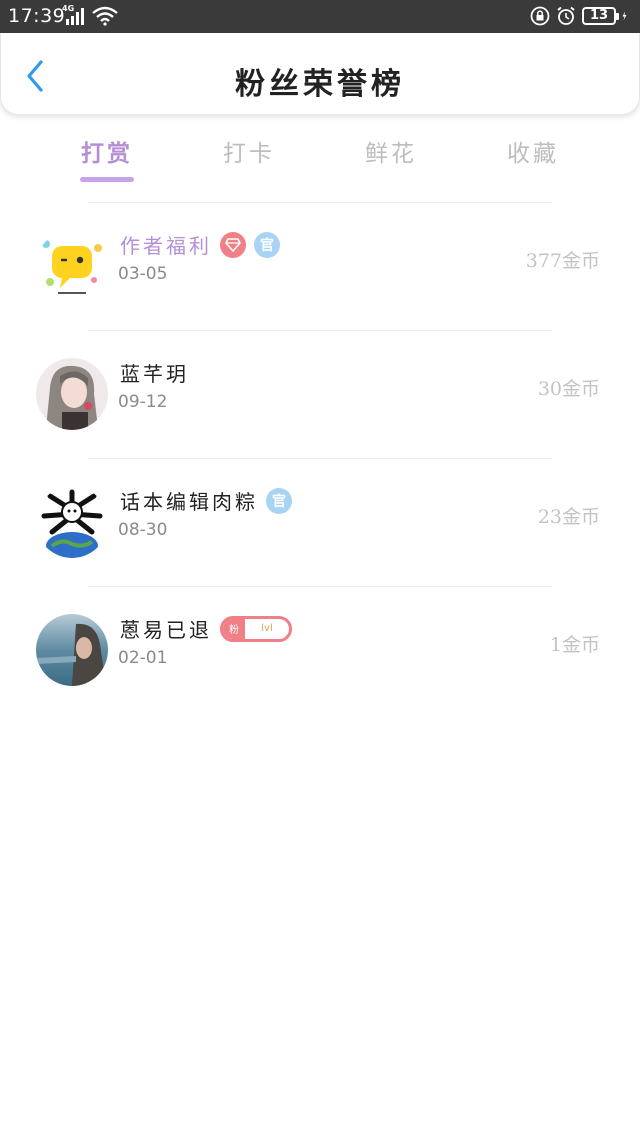 This screenshot has width=640, height=1138. Describe the element at coordinates (143, 658) in the screenshot. I see `reward-date: 02-01` at that location.